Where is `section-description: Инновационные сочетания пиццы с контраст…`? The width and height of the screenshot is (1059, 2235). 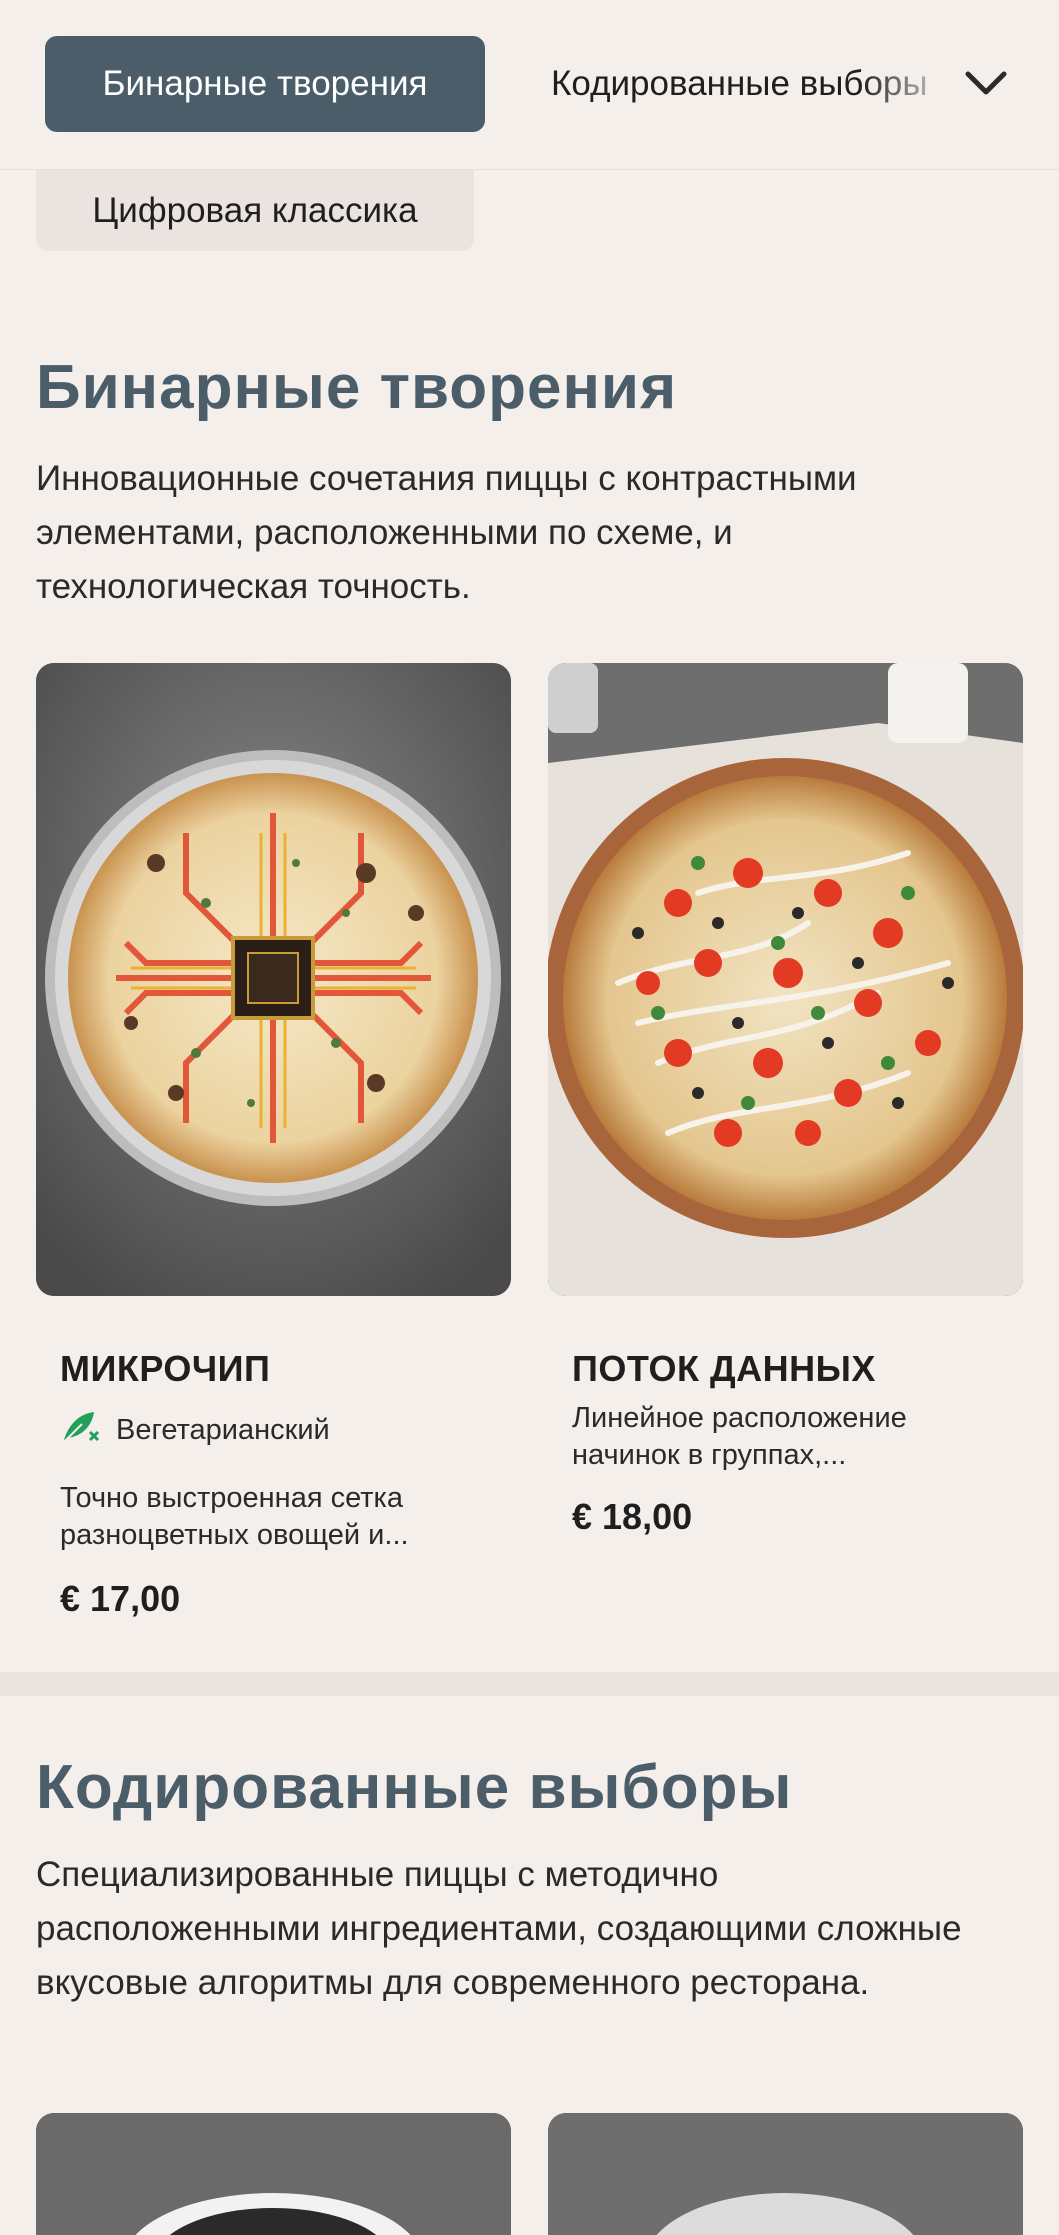
section-description: Инновационные сочетания пиццы с контраст… is located at coordinates (446, 532).